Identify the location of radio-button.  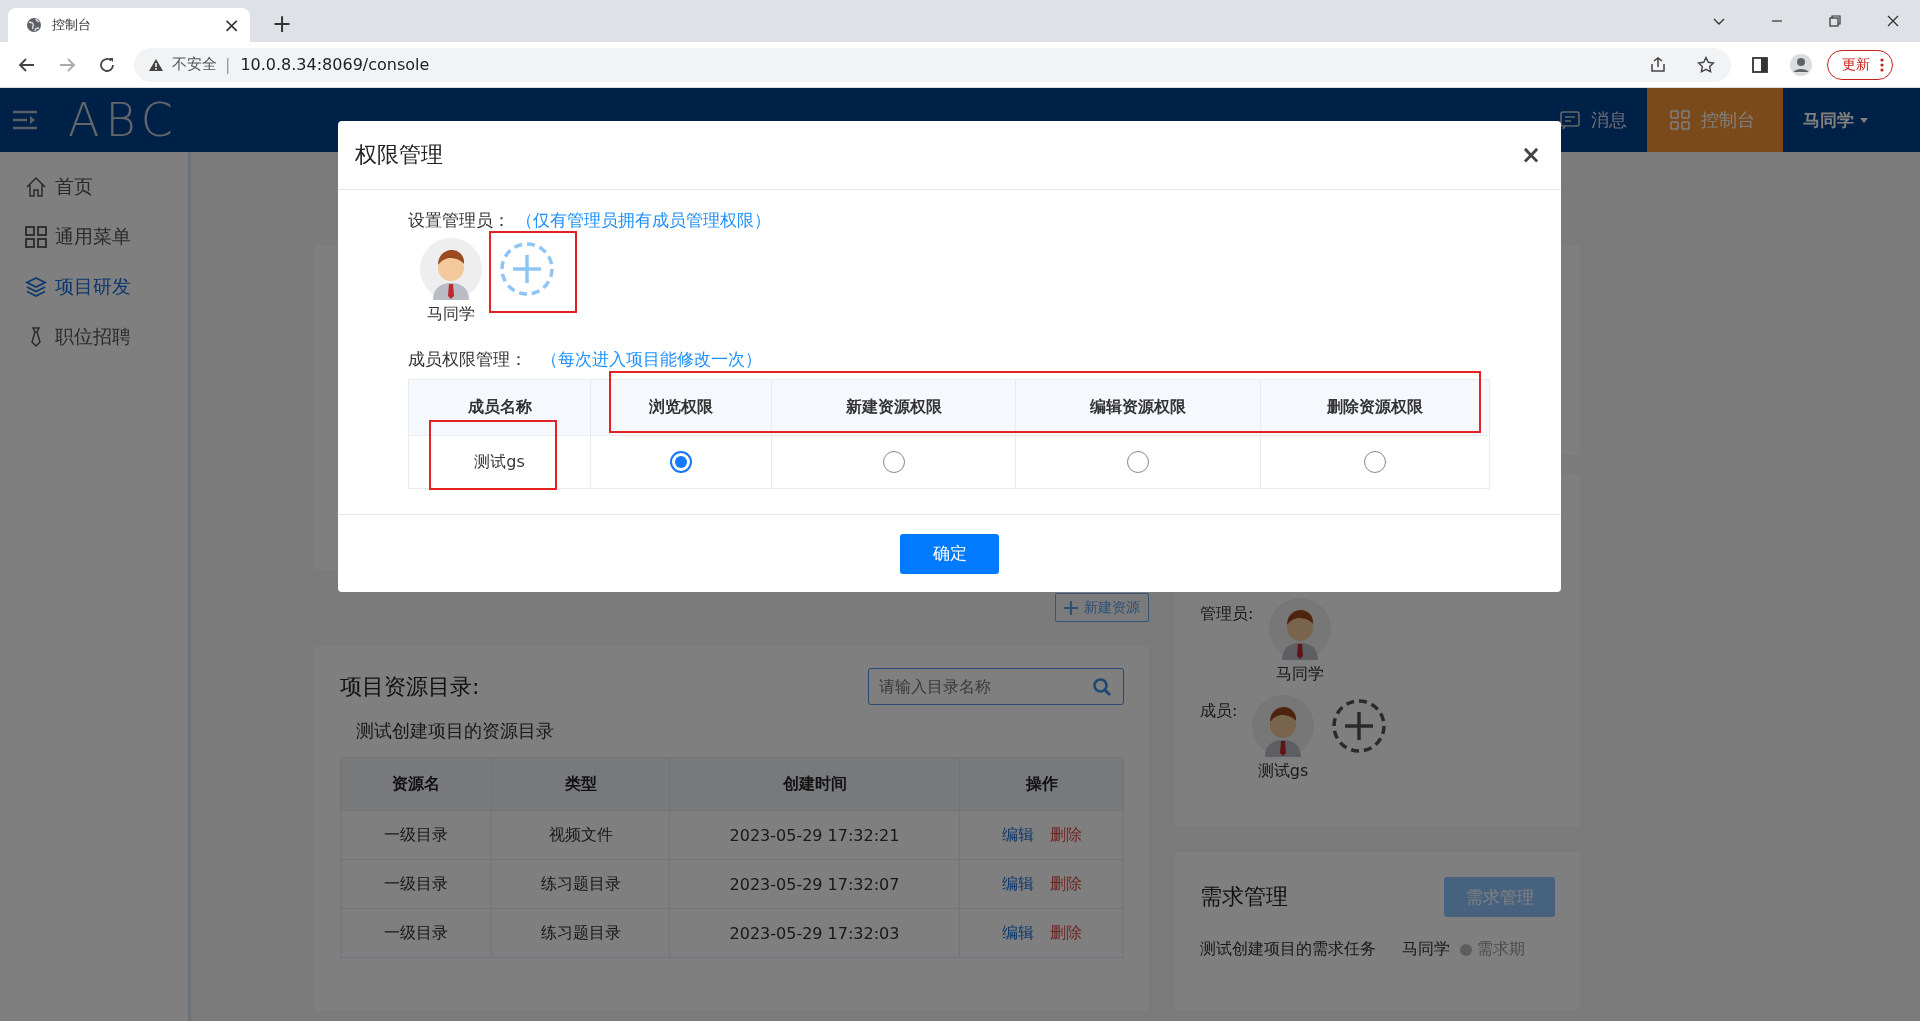
(681, 462).